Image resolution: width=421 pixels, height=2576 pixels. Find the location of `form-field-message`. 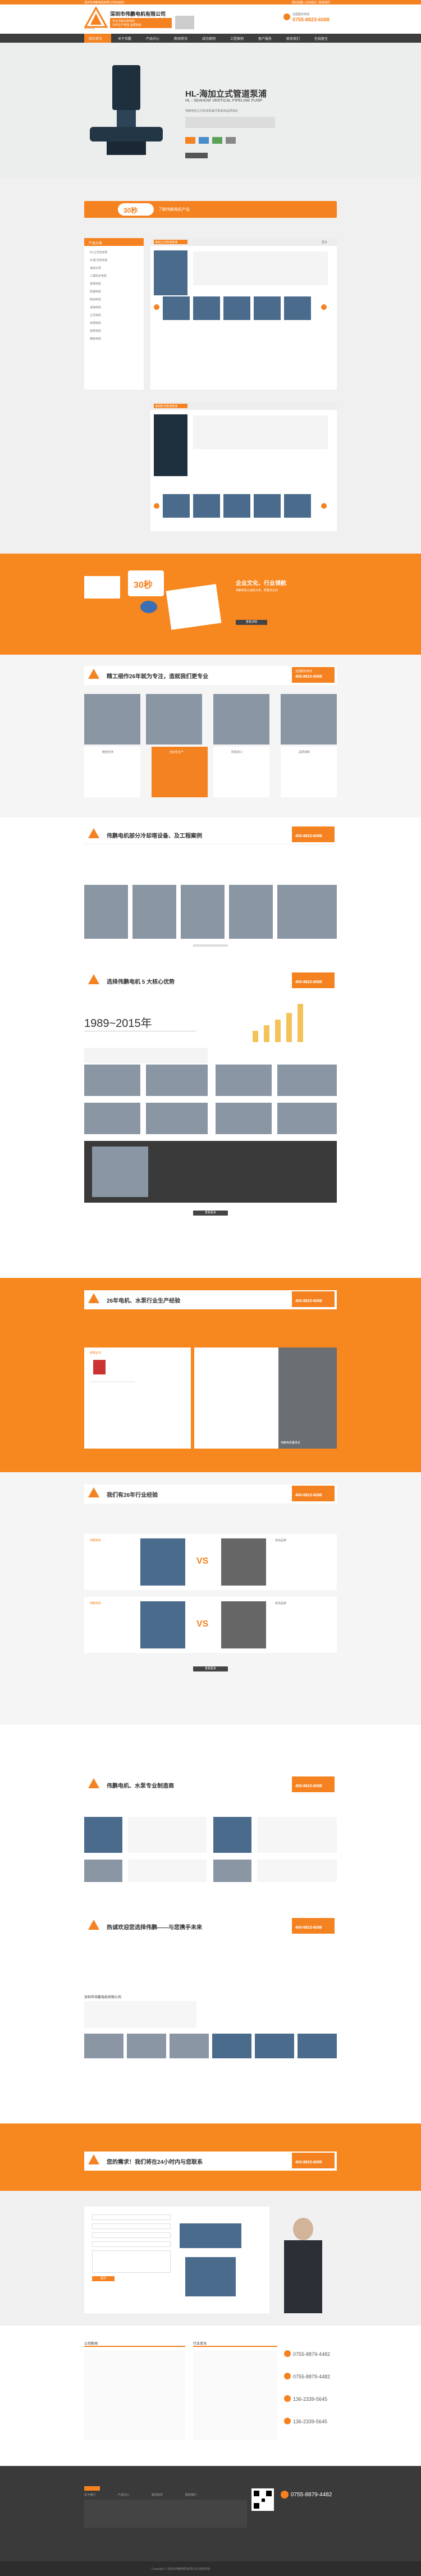

form-field-message is located at coordinates (131, 2261).